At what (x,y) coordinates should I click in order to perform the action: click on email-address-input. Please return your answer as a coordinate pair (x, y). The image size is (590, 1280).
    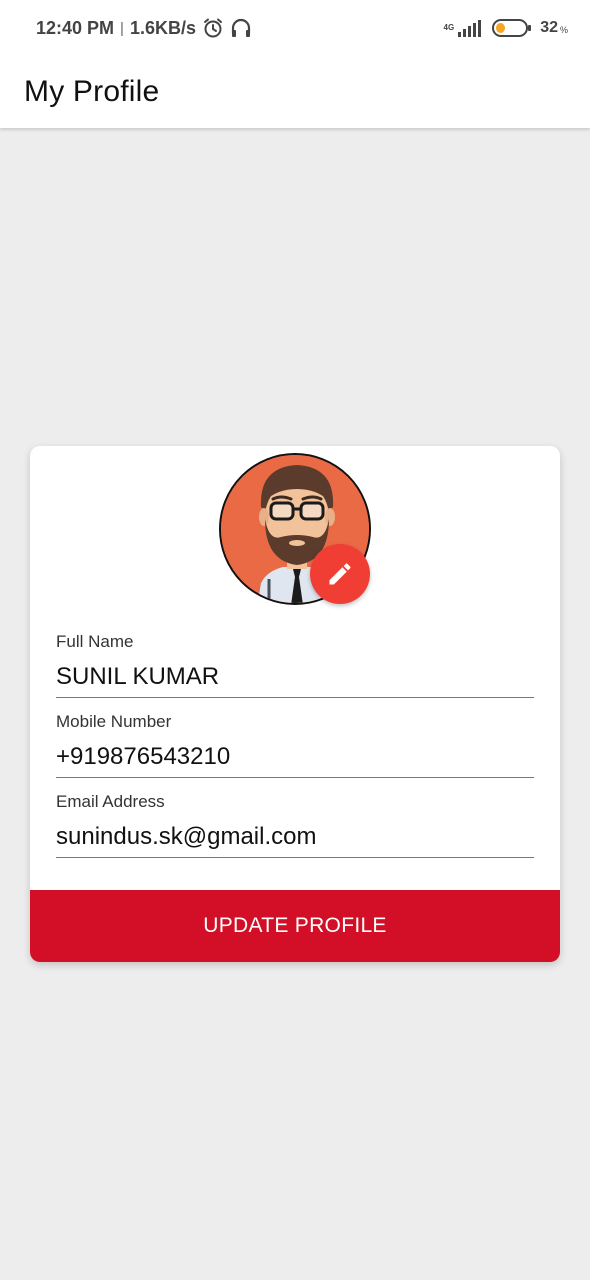
    Looking at the image, I should click on (295, 836).